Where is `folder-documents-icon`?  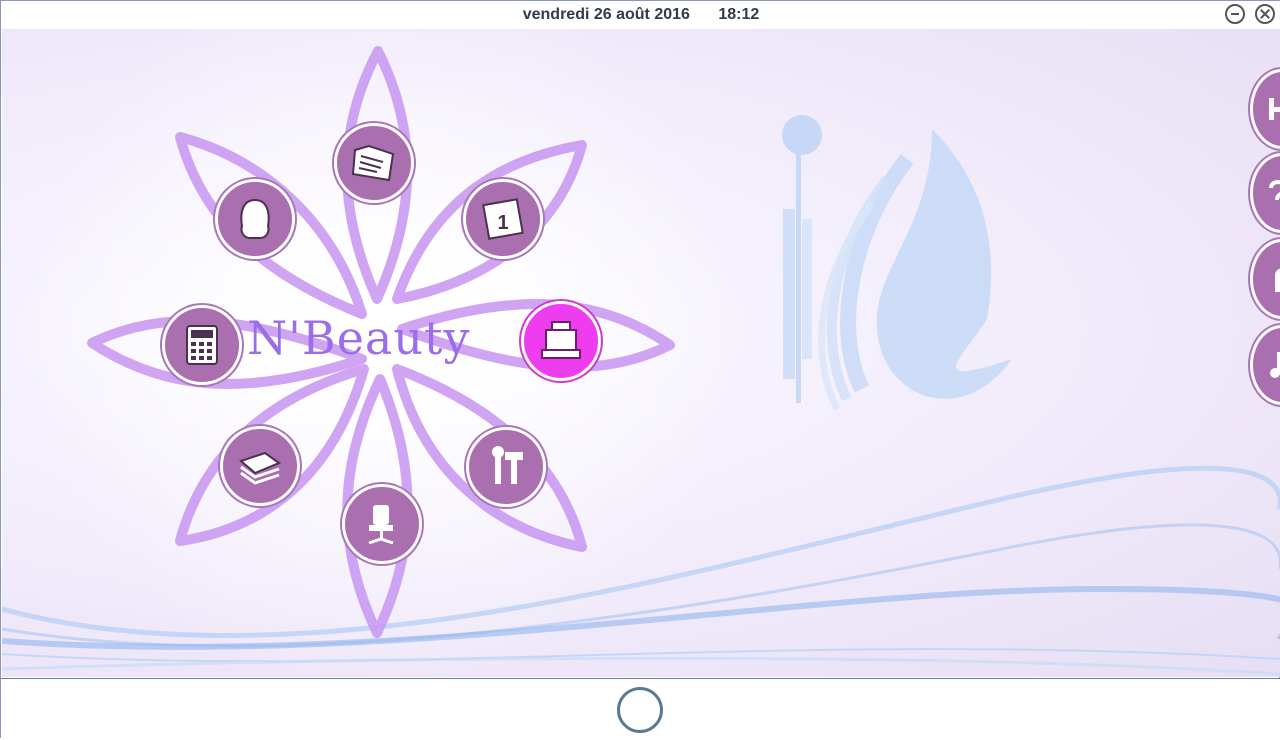
folder-documents-icon is located at coordinates (373, 163).